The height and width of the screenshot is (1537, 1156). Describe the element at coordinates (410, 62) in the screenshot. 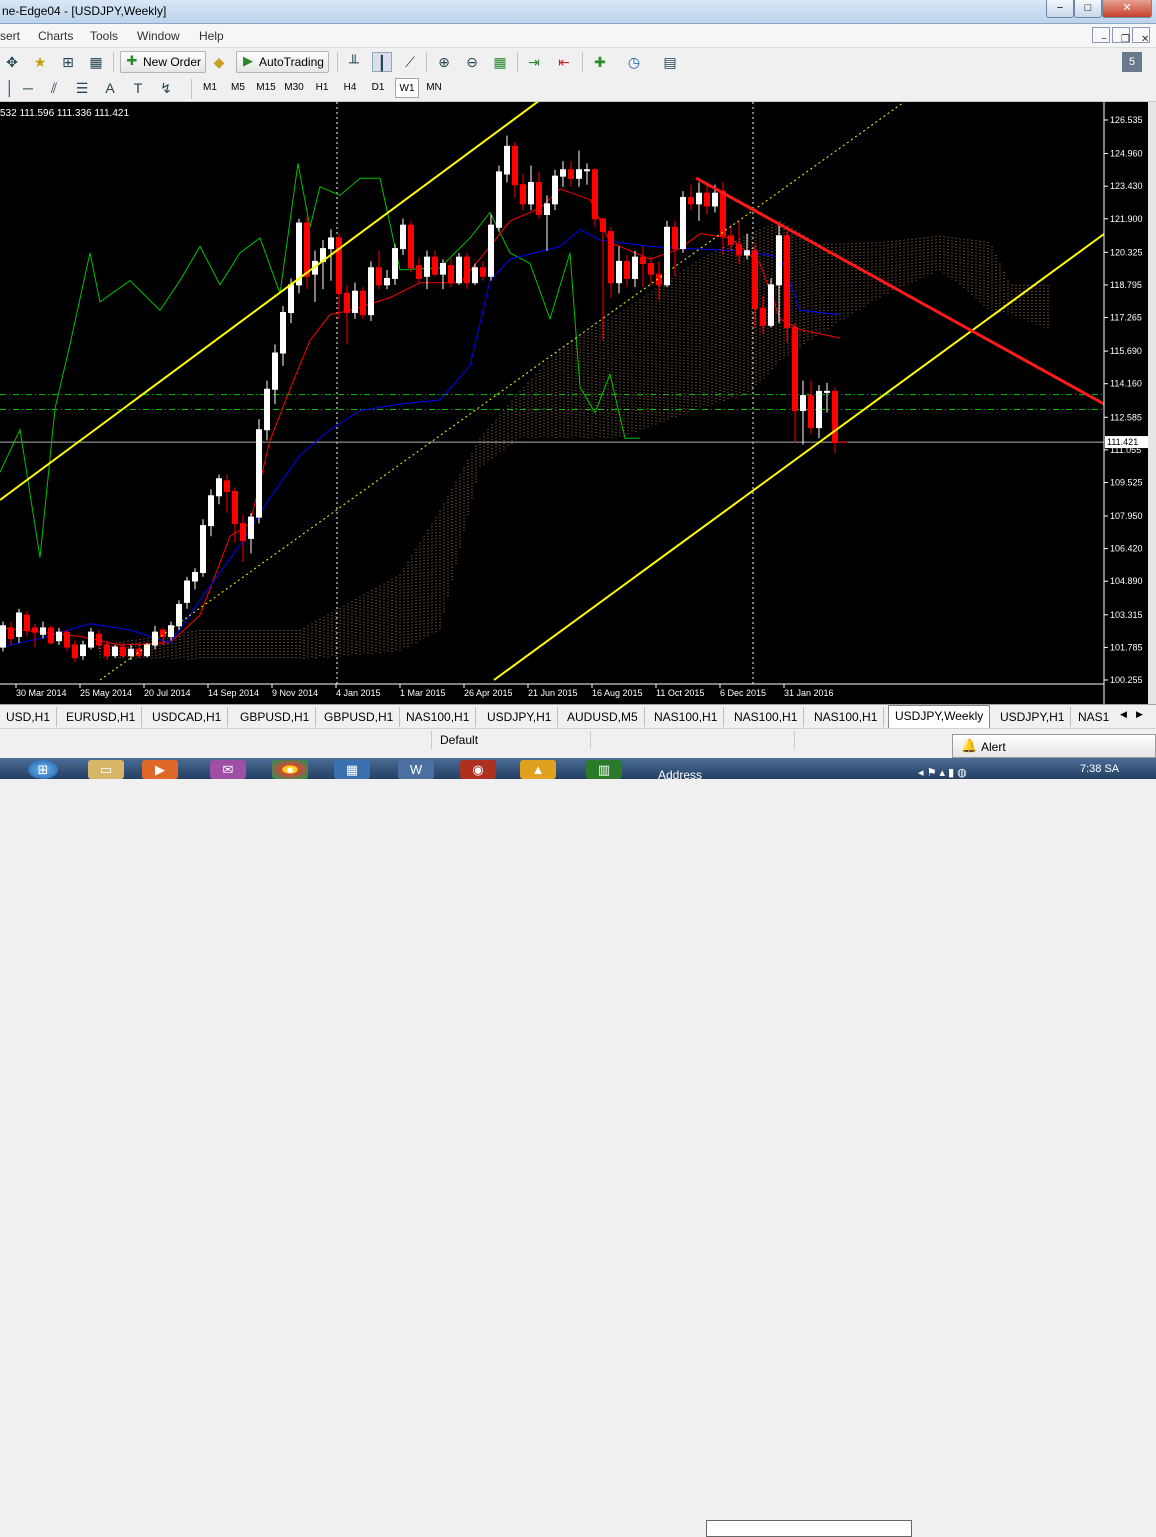

I see `line-chart-icon: ⟋` at that location.